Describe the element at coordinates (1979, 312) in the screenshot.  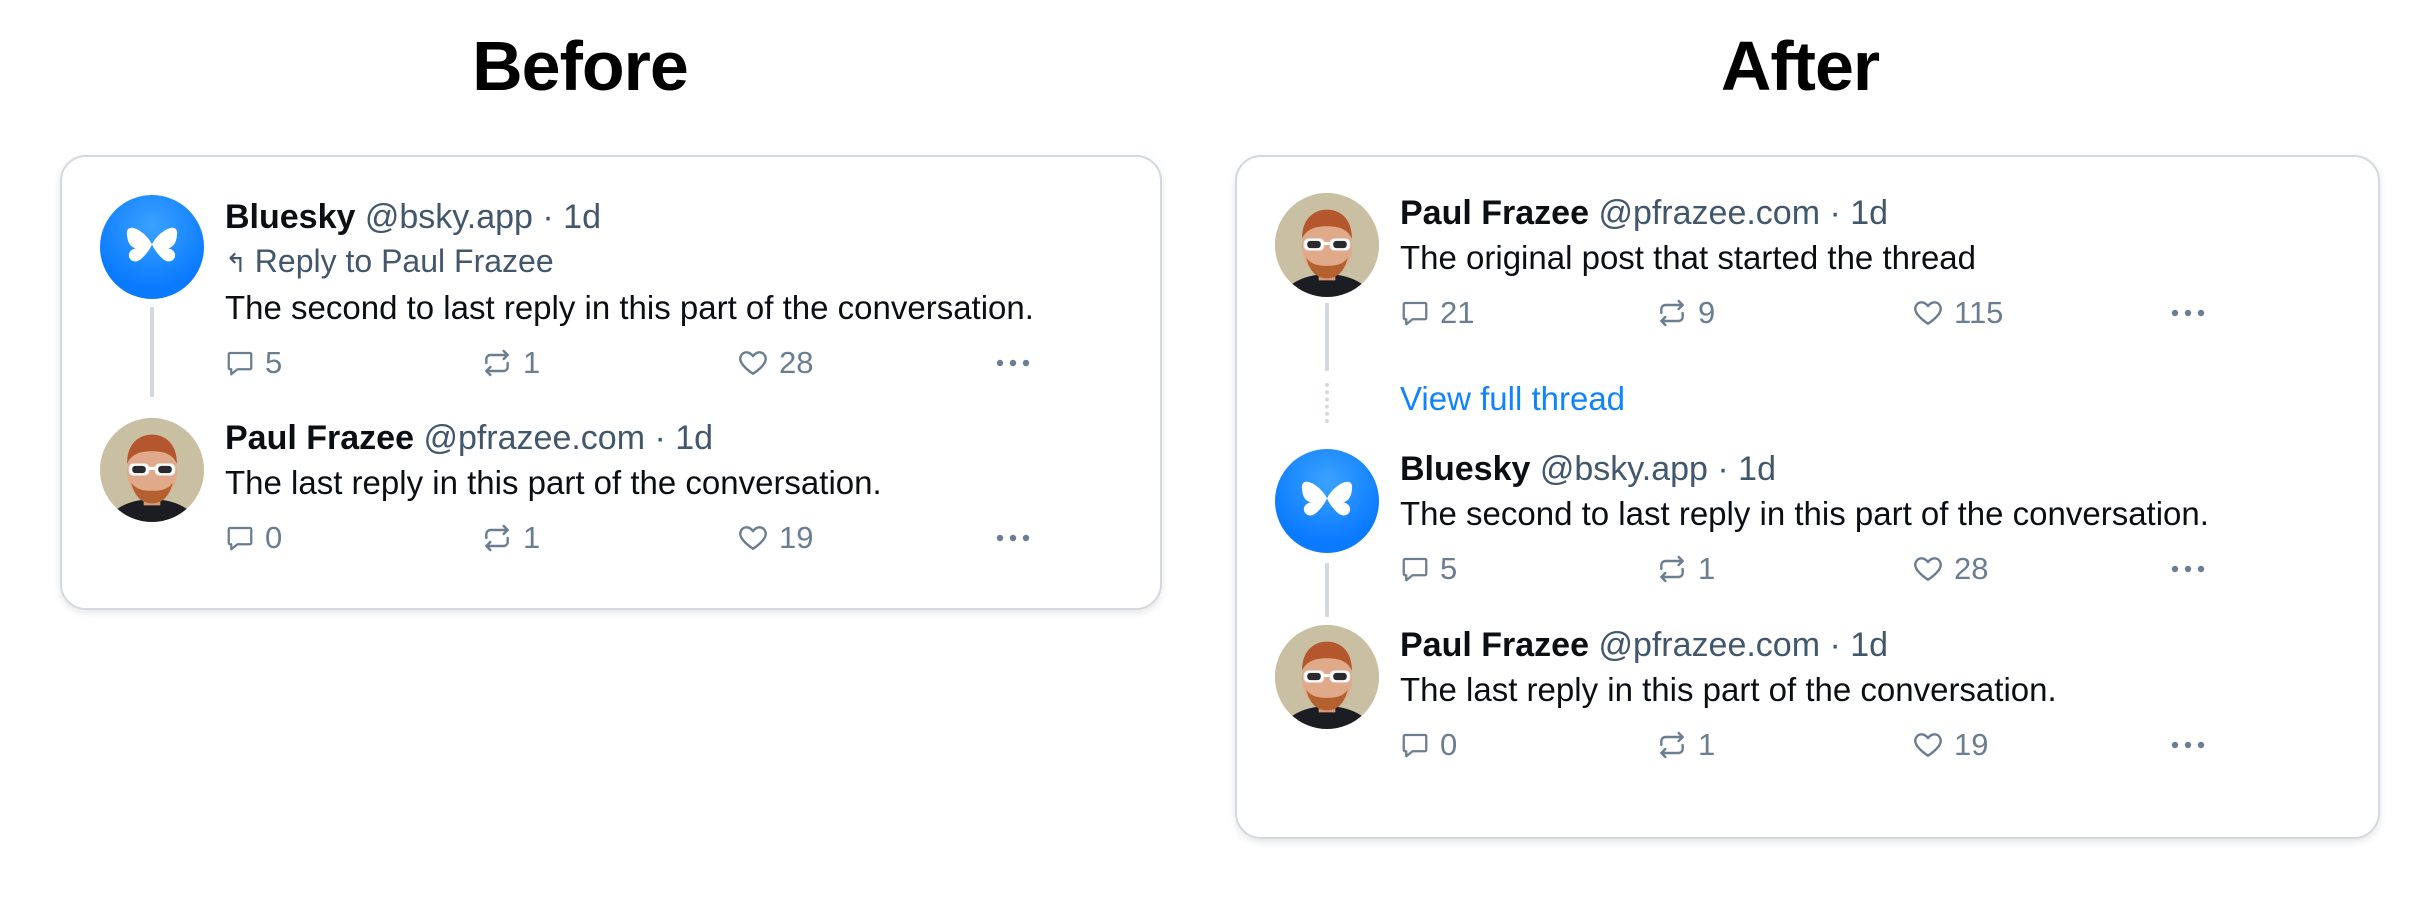
I see `like-count: 115` at that location.